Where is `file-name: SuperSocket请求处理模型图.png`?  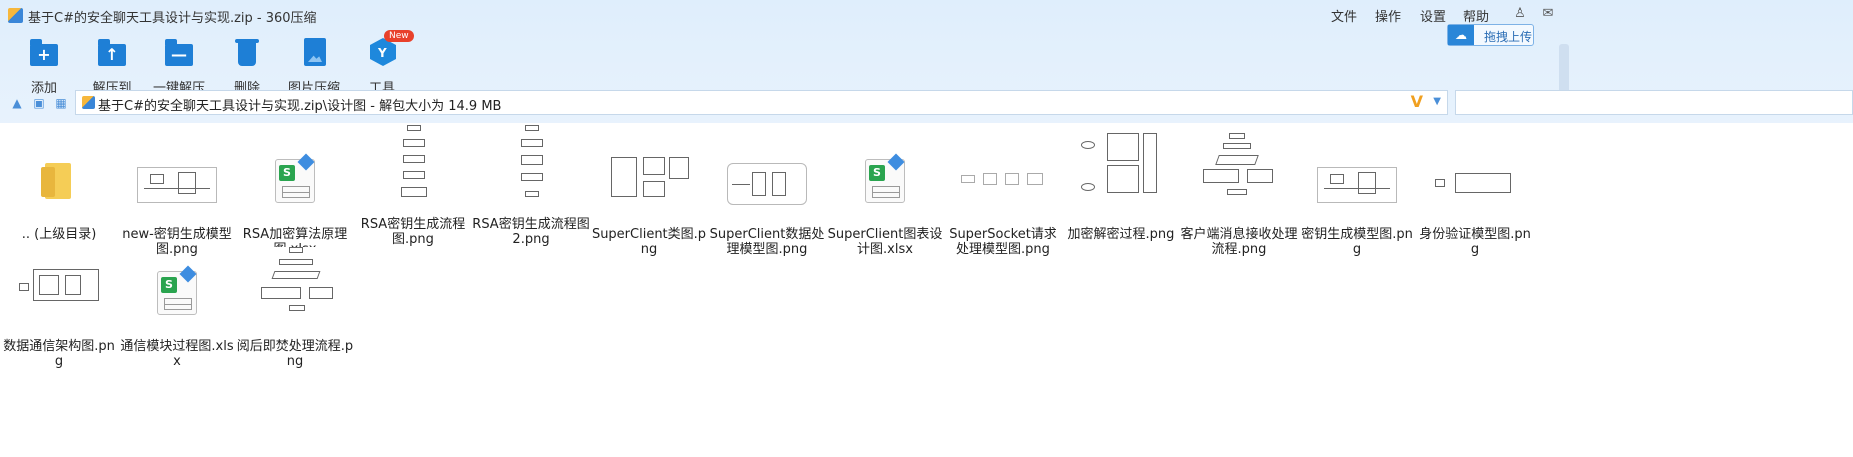 file-name: SuperSocket请求处理模型图.png is located at coordinates (1003, 242).